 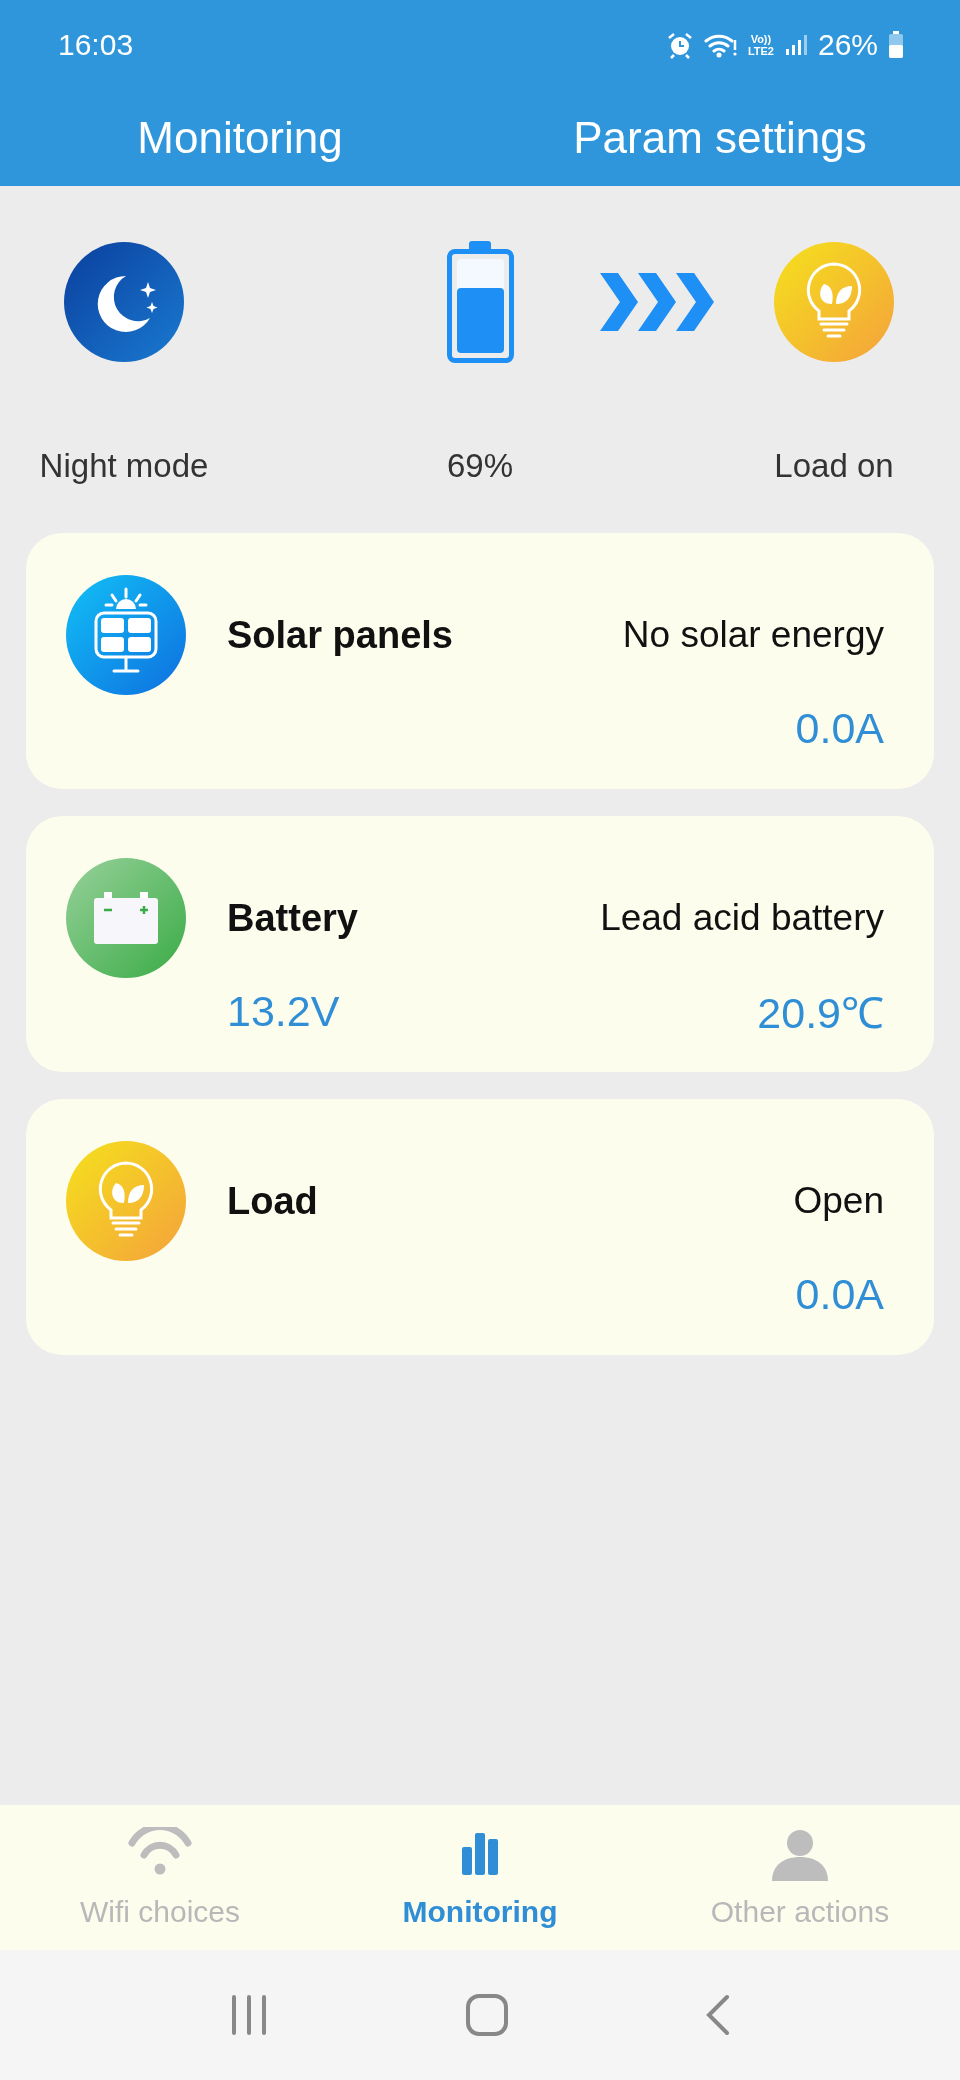 I want to click on header-tab: Param settings, so click(x=720, y=138).